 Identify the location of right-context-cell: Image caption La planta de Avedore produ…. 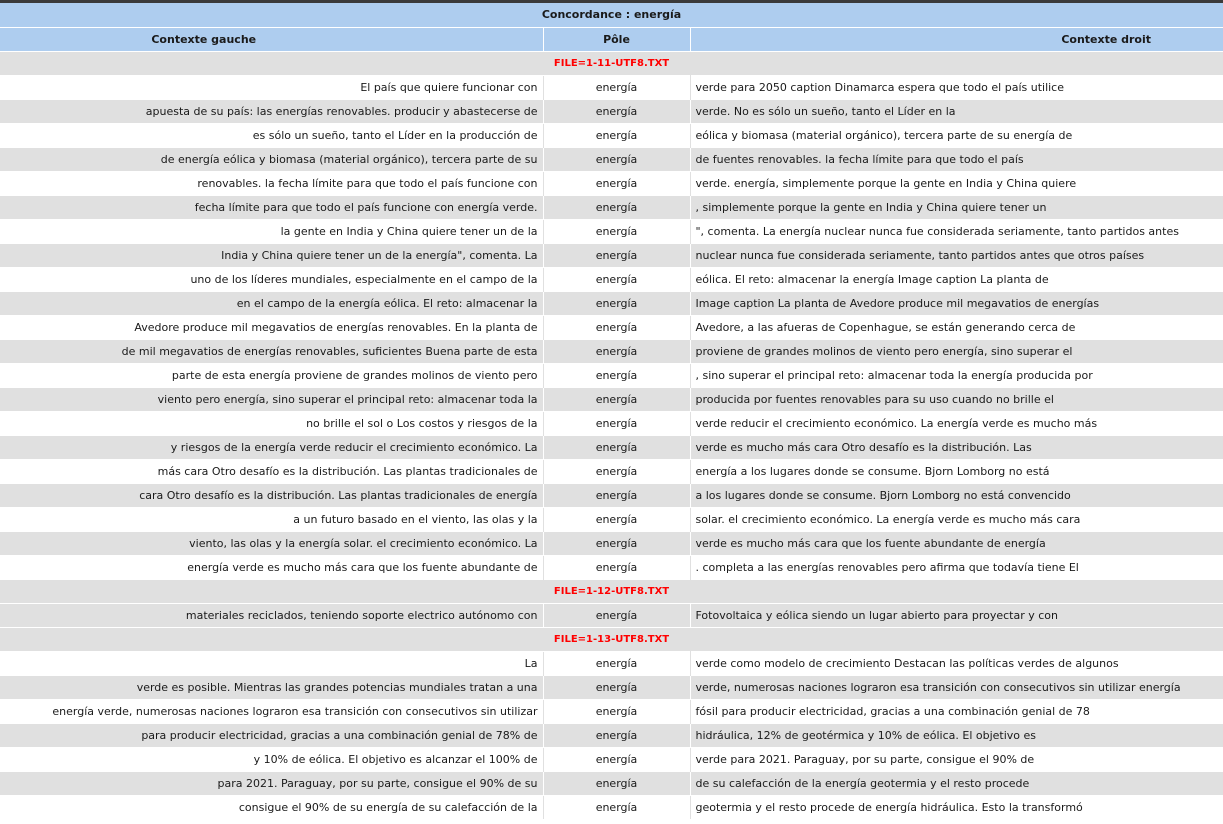
(956, 302).